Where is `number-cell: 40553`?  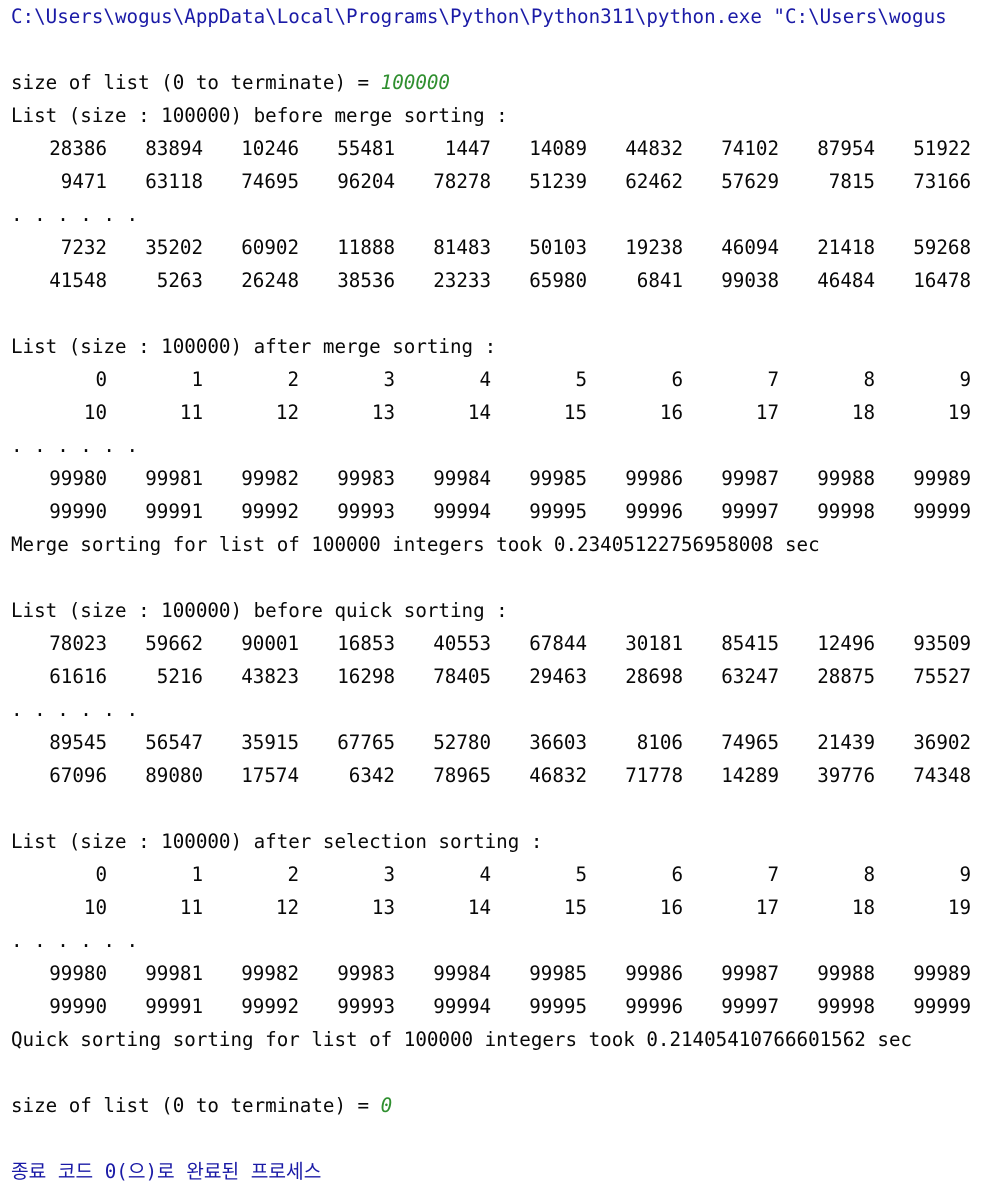 number-cell: 40553 is located at coordinates (462, 643).